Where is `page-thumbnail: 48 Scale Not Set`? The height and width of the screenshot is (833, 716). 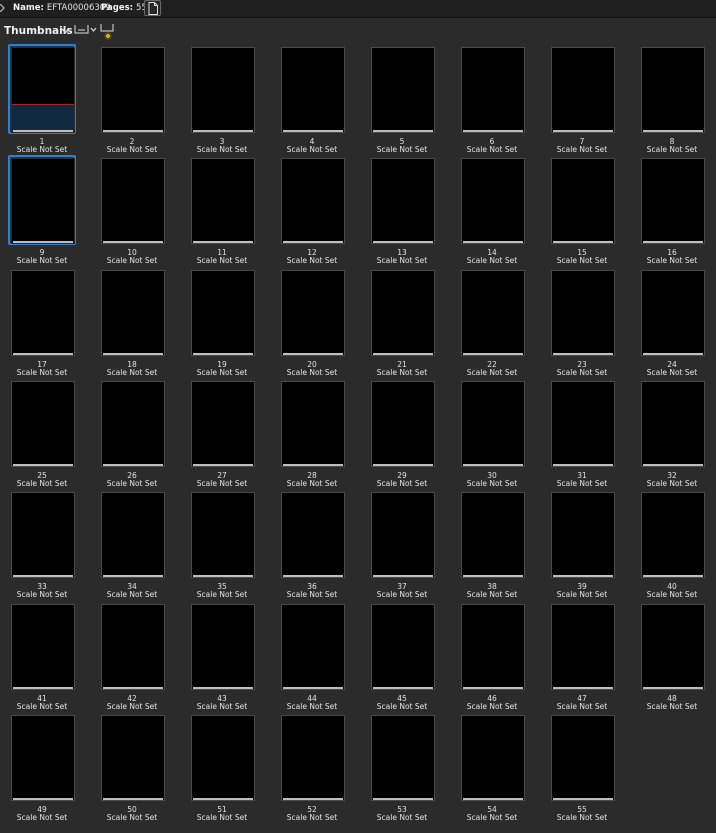 page-thumbnail: 48 Scale Not Set is located at coordinates (672, 656).